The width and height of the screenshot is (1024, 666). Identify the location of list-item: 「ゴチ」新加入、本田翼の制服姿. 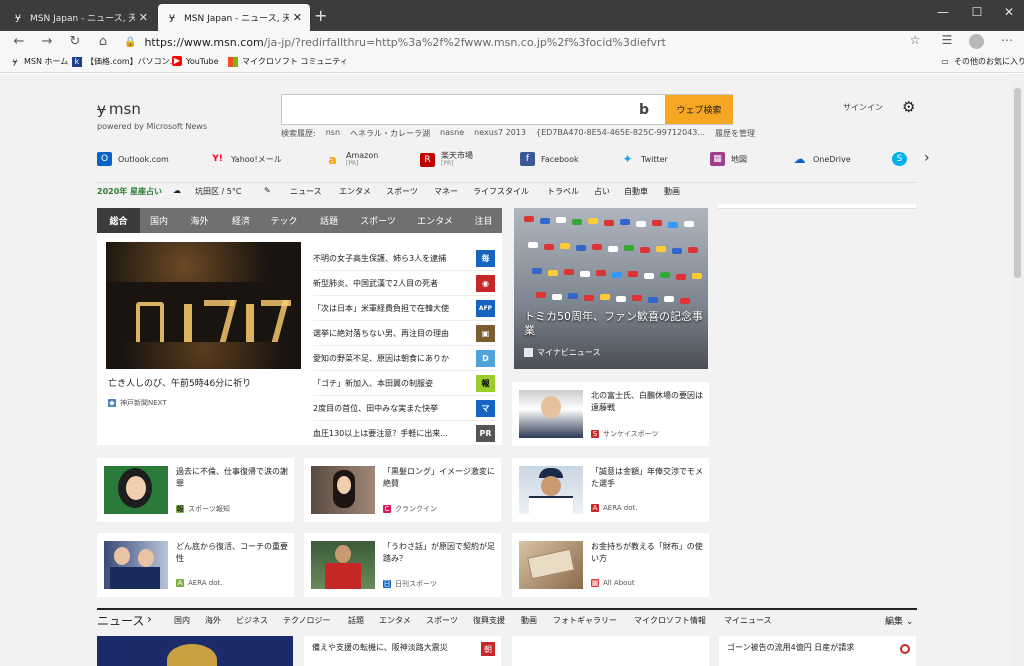
(404, 383).